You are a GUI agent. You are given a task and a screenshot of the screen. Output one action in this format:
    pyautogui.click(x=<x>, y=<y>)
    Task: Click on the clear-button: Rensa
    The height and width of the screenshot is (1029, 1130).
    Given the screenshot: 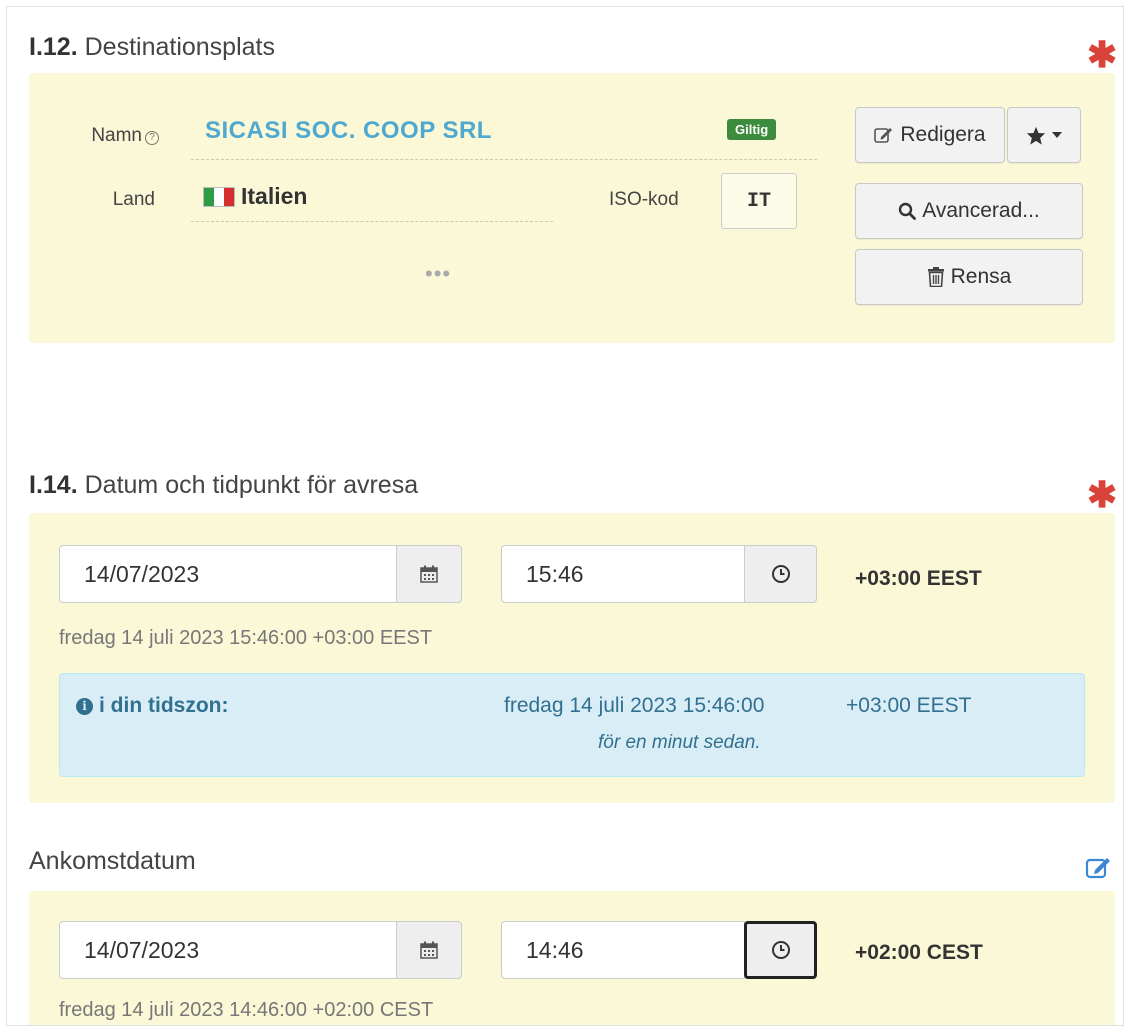 What is the action you would take?
    pyautogui.click(x=969, y=277)
    